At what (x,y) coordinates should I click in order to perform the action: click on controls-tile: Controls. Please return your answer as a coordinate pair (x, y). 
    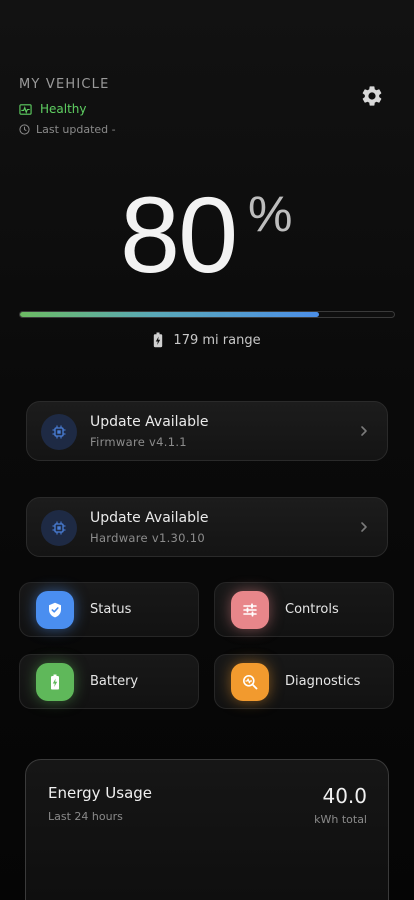
    Looking at the image, I should click on (304, 609).